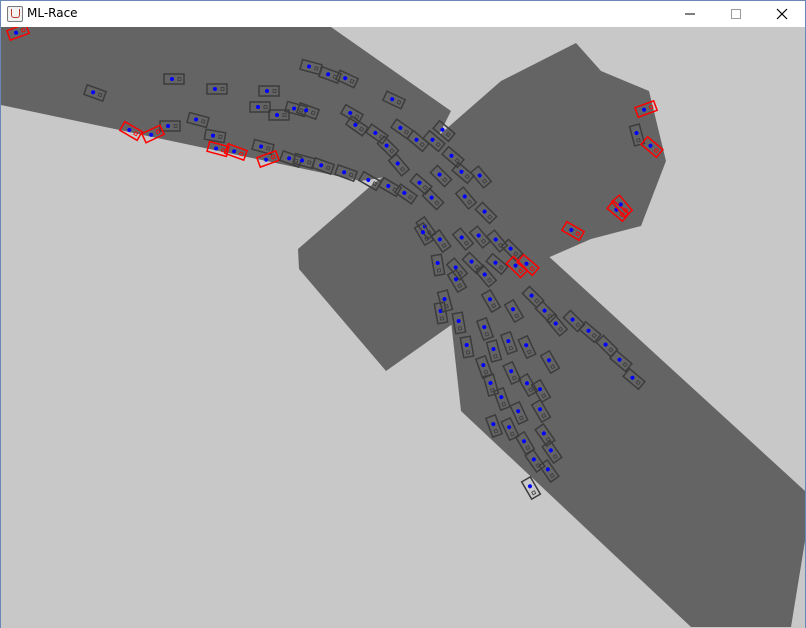 This screenshot has width=806, height=628. I want to click on title-bar: ML-Race, so click(403, 14).